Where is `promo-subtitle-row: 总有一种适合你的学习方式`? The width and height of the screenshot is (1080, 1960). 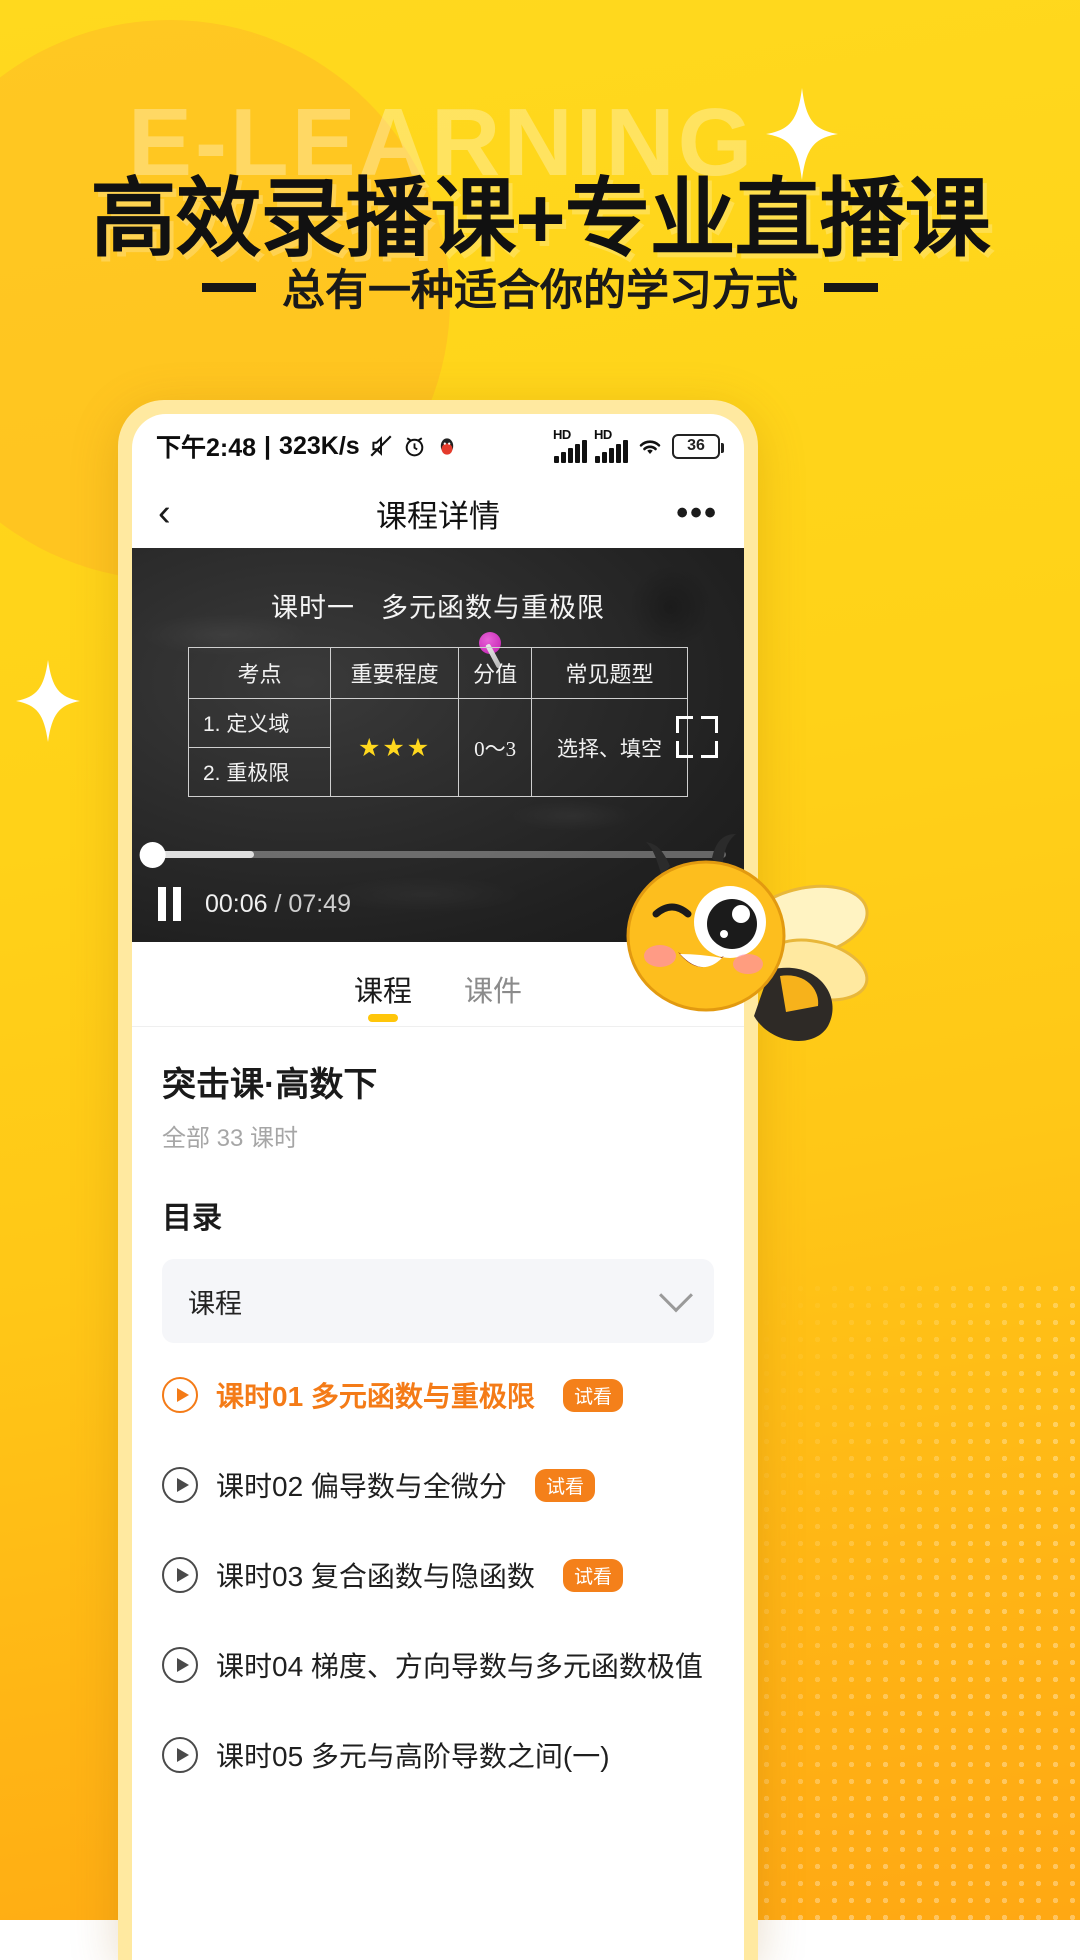 promo-subtitle-row: 总有一种适合你的学习方式 is located at coordinates (540, 287).